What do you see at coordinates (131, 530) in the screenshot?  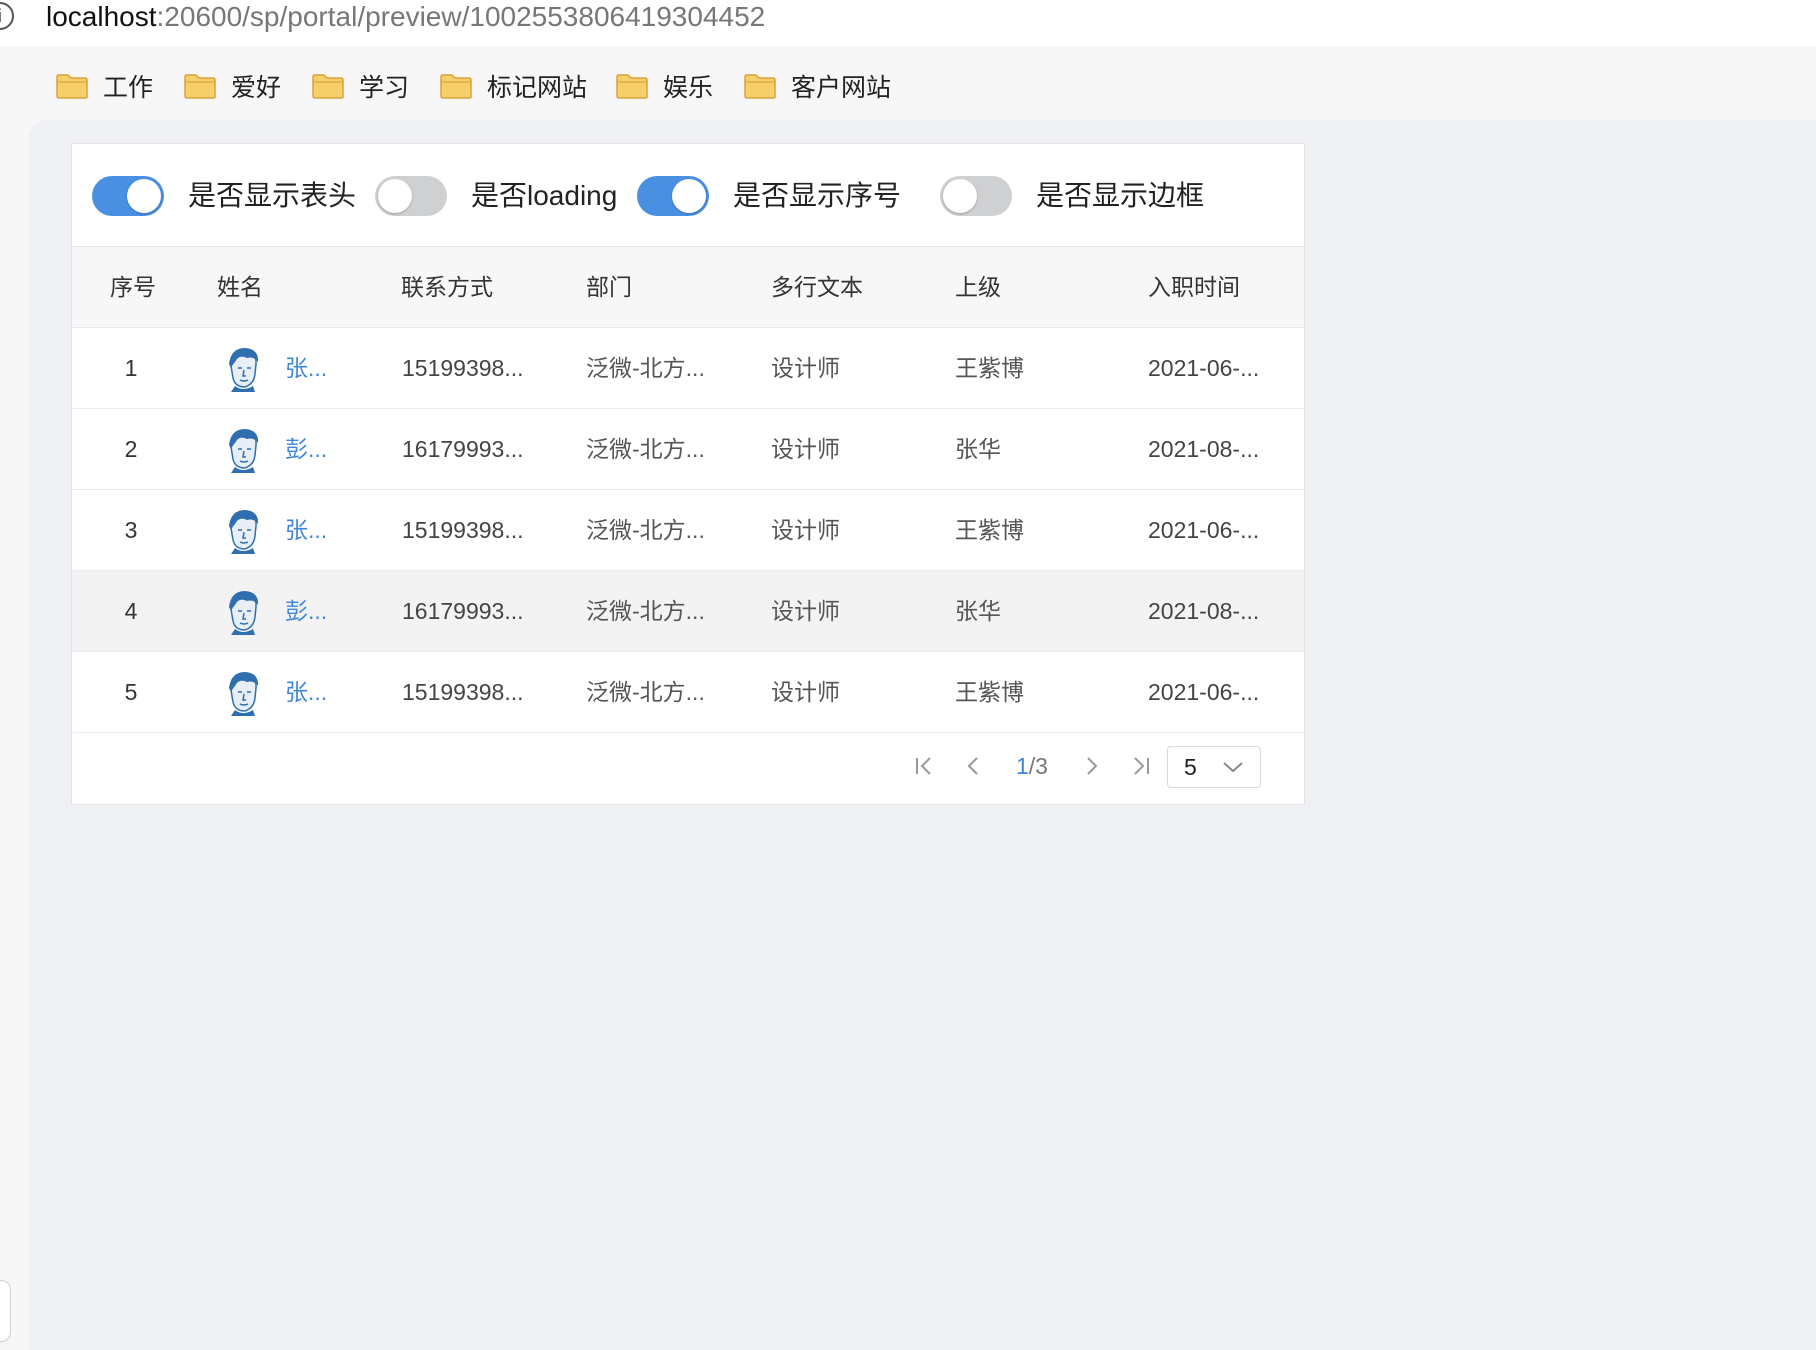 I see `cell-index: 3` at bounding box center [131, 530].